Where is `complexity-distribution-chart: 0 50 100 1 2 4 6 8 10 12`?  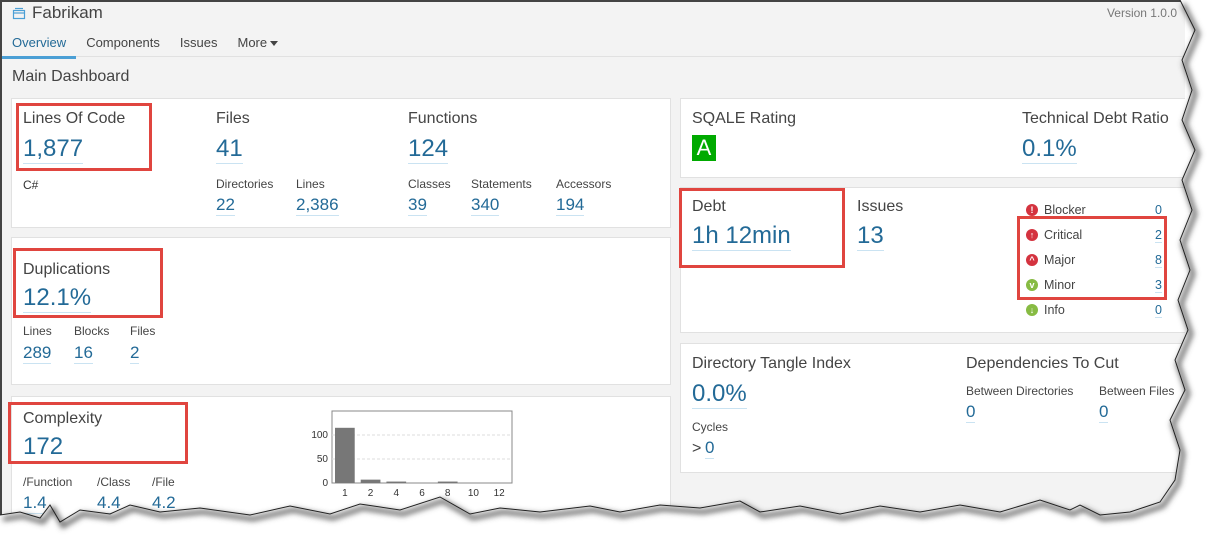 complexity-distribution-chart: 0 50 100 1 2 4 6 8 10 12 is located at coordinates (412, 453).